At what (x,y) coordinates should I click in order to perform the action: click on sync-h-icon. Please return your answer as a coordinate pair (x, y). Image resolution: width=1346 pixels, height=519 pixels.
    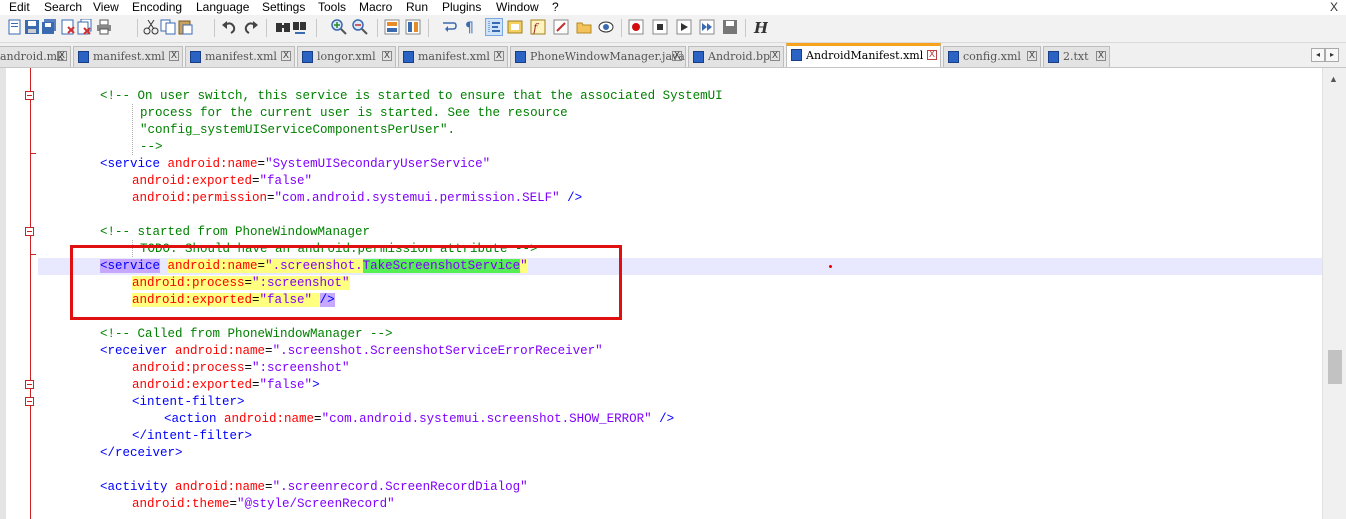
    Looking at the image, I should click on (413, 27).